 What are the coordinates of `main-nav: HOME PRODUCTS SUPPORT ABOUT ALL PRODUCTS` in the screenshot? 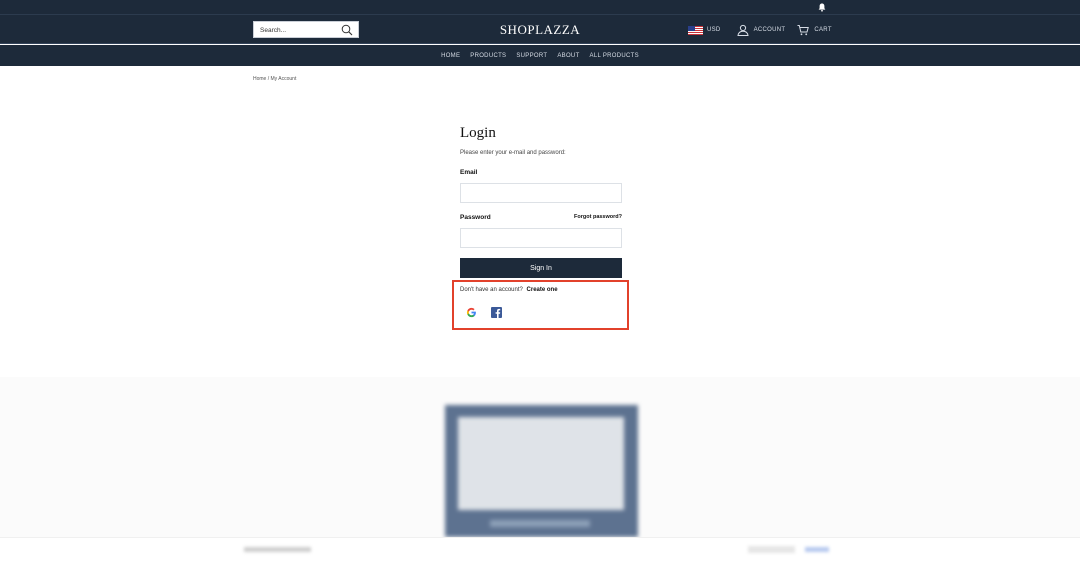 It's located at (540, 55).